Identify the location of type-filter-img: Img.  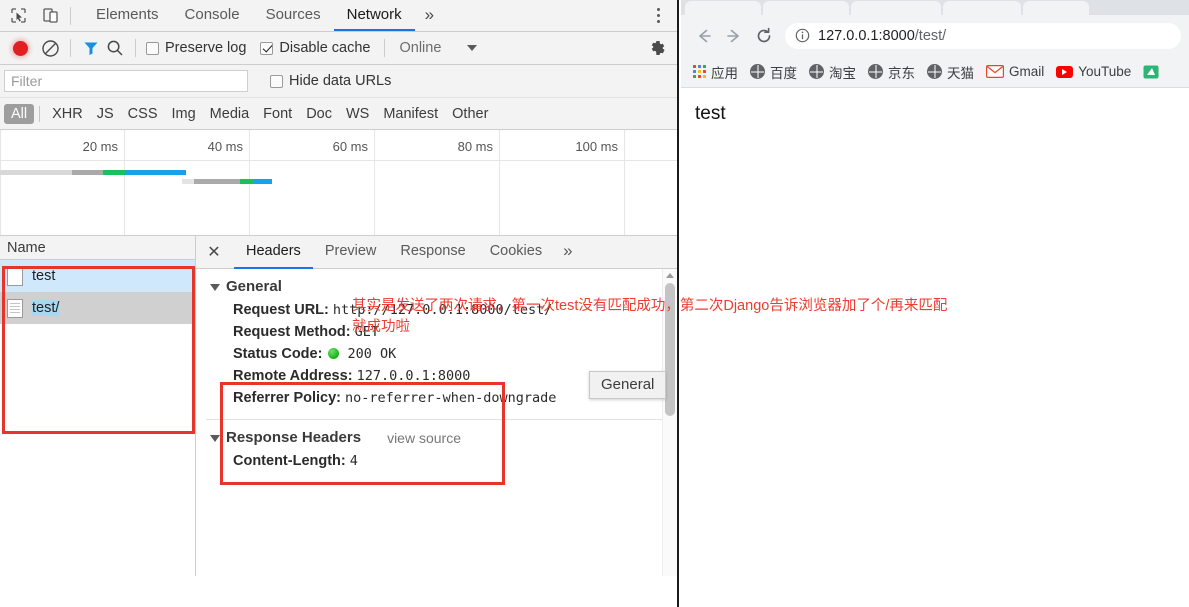
(184, 114).